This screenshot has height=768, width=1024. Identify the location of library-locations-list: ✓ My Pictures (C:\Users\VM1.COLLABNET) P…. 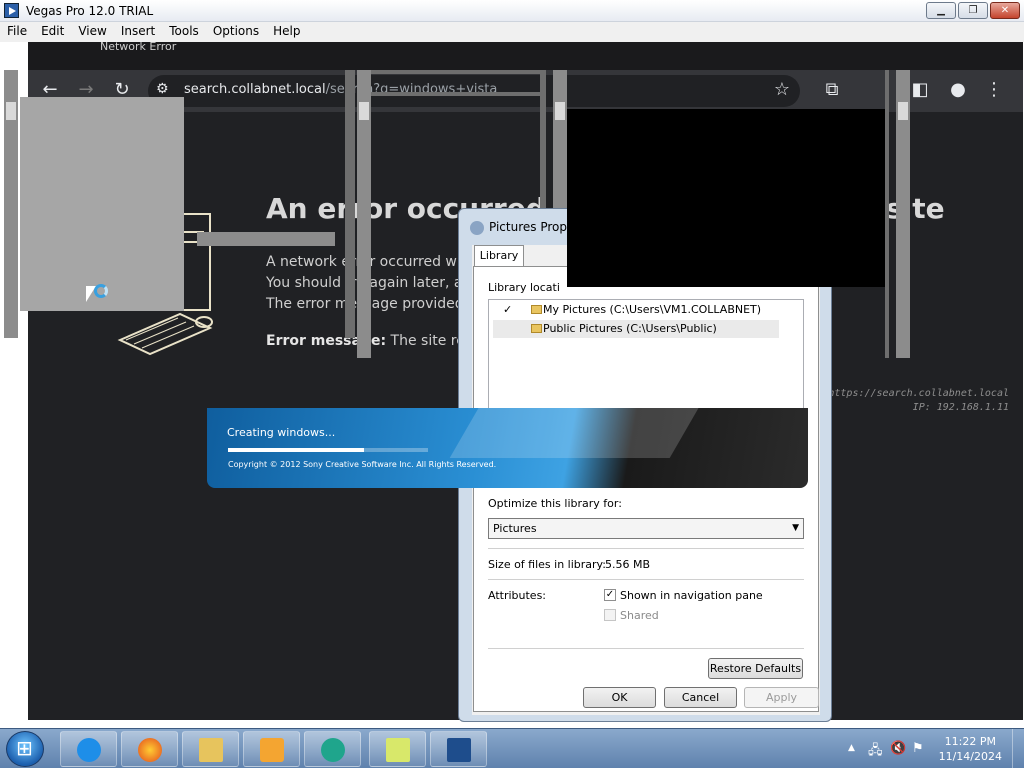
(646, 355).